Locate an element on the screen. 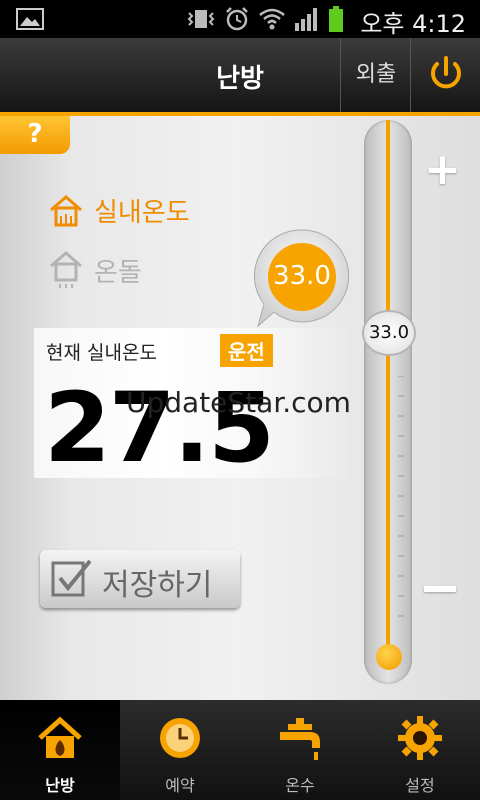 The width and height of the screenshot is (480, 800). away-button: 외출 is located at coordinates (375, 75).